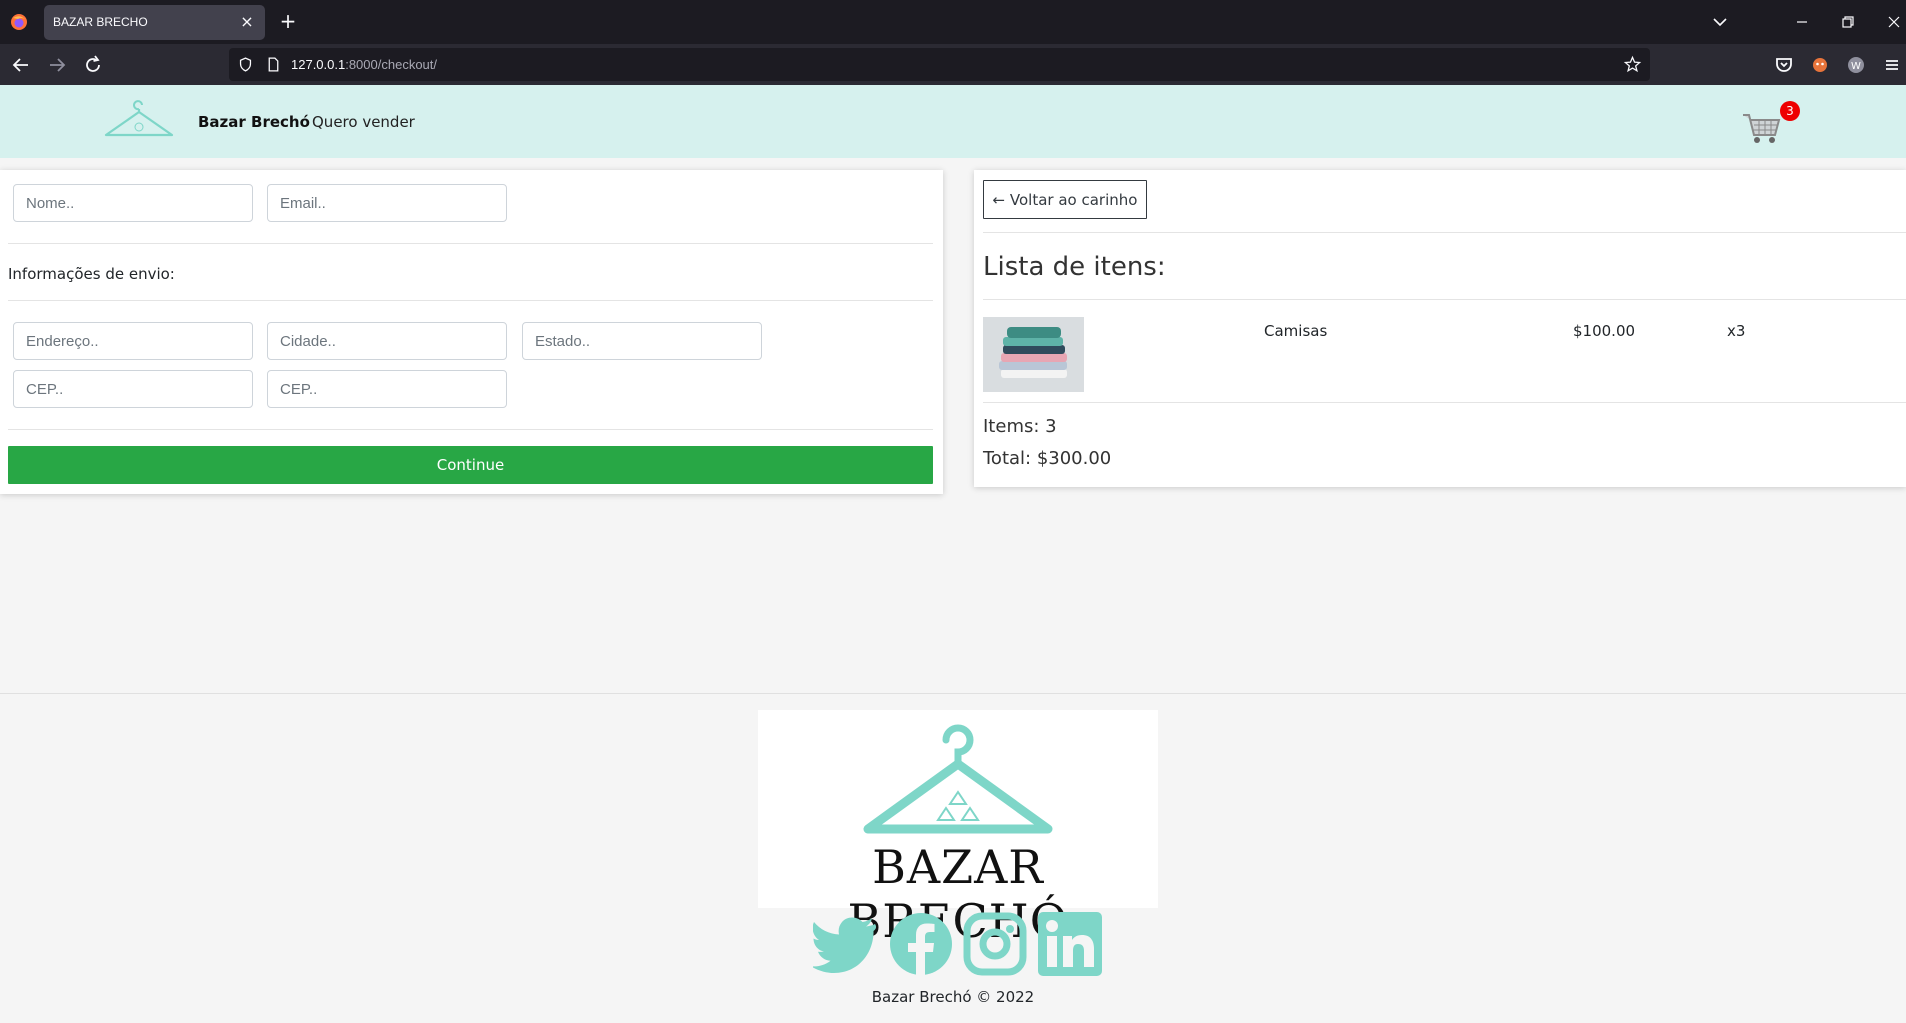 The image size is (1906, 1023). Describe the element at coordinates (1033, 354) in the screenshot. I see `product-thumbnail` at that location.